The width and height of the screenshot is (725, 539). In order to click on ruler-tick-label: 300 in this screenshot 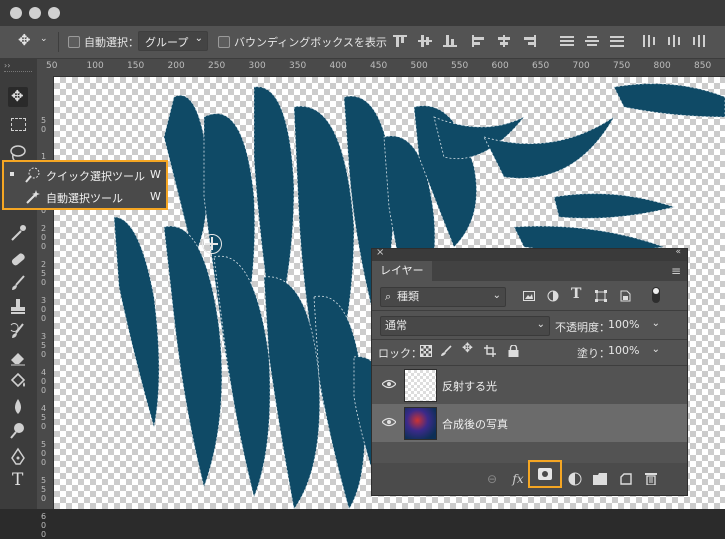, I will do `click(257, 66)`.